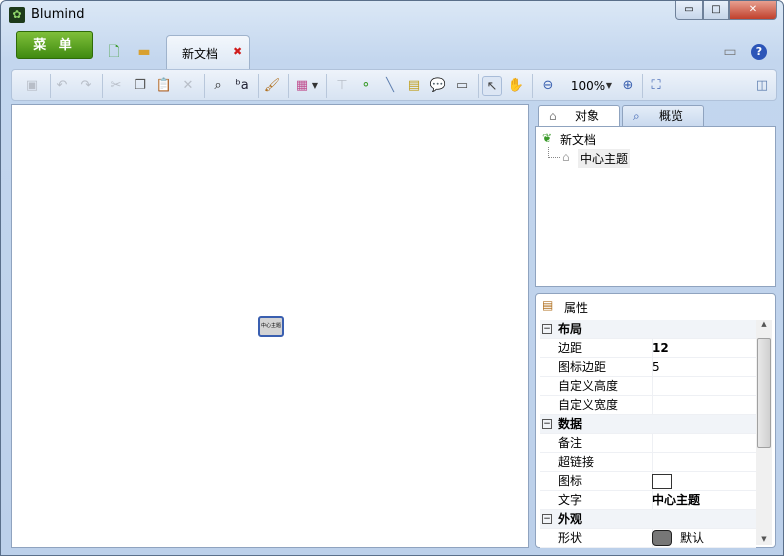  I want to click on property-row: 文字 中心主题, so click(648, 500).